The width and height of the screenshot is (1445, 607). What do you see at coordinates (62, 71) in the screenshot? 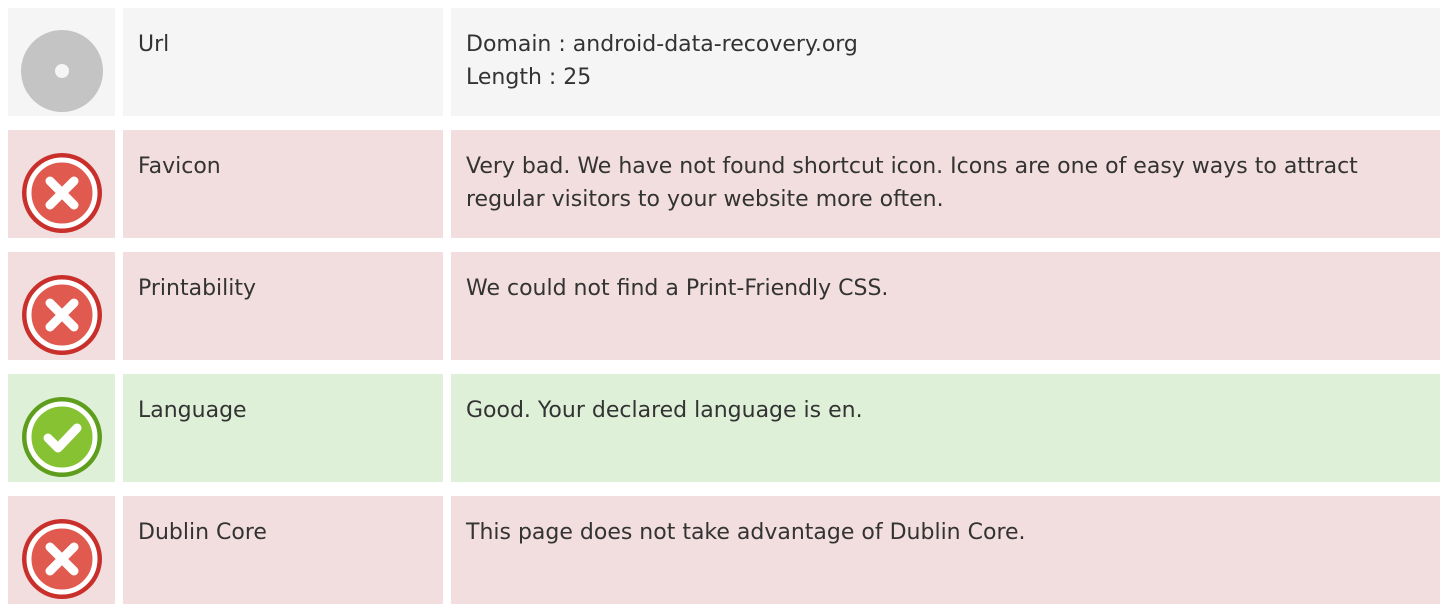
I see `neutral-dot-icon` at bounding box center [62, 71].